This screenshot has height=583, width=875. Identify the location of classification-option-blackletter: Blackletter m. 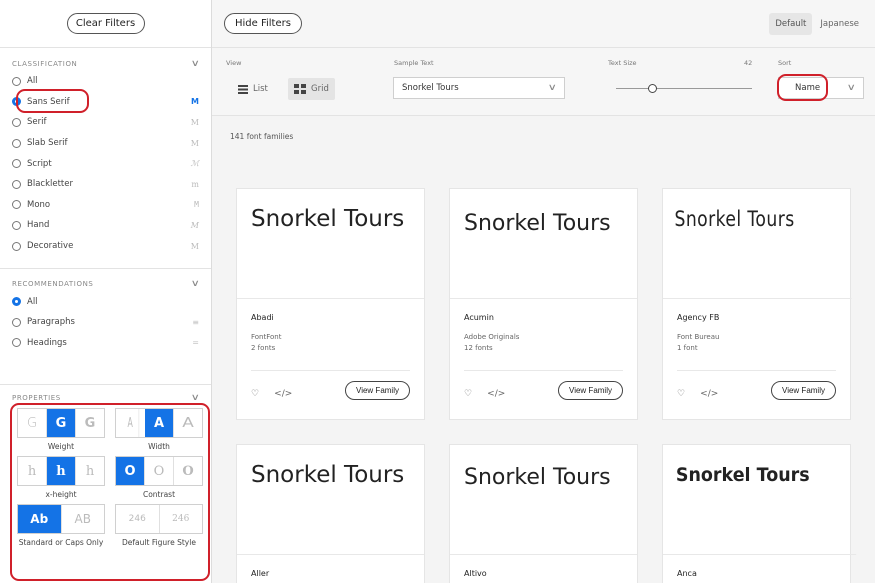
(105, 184).